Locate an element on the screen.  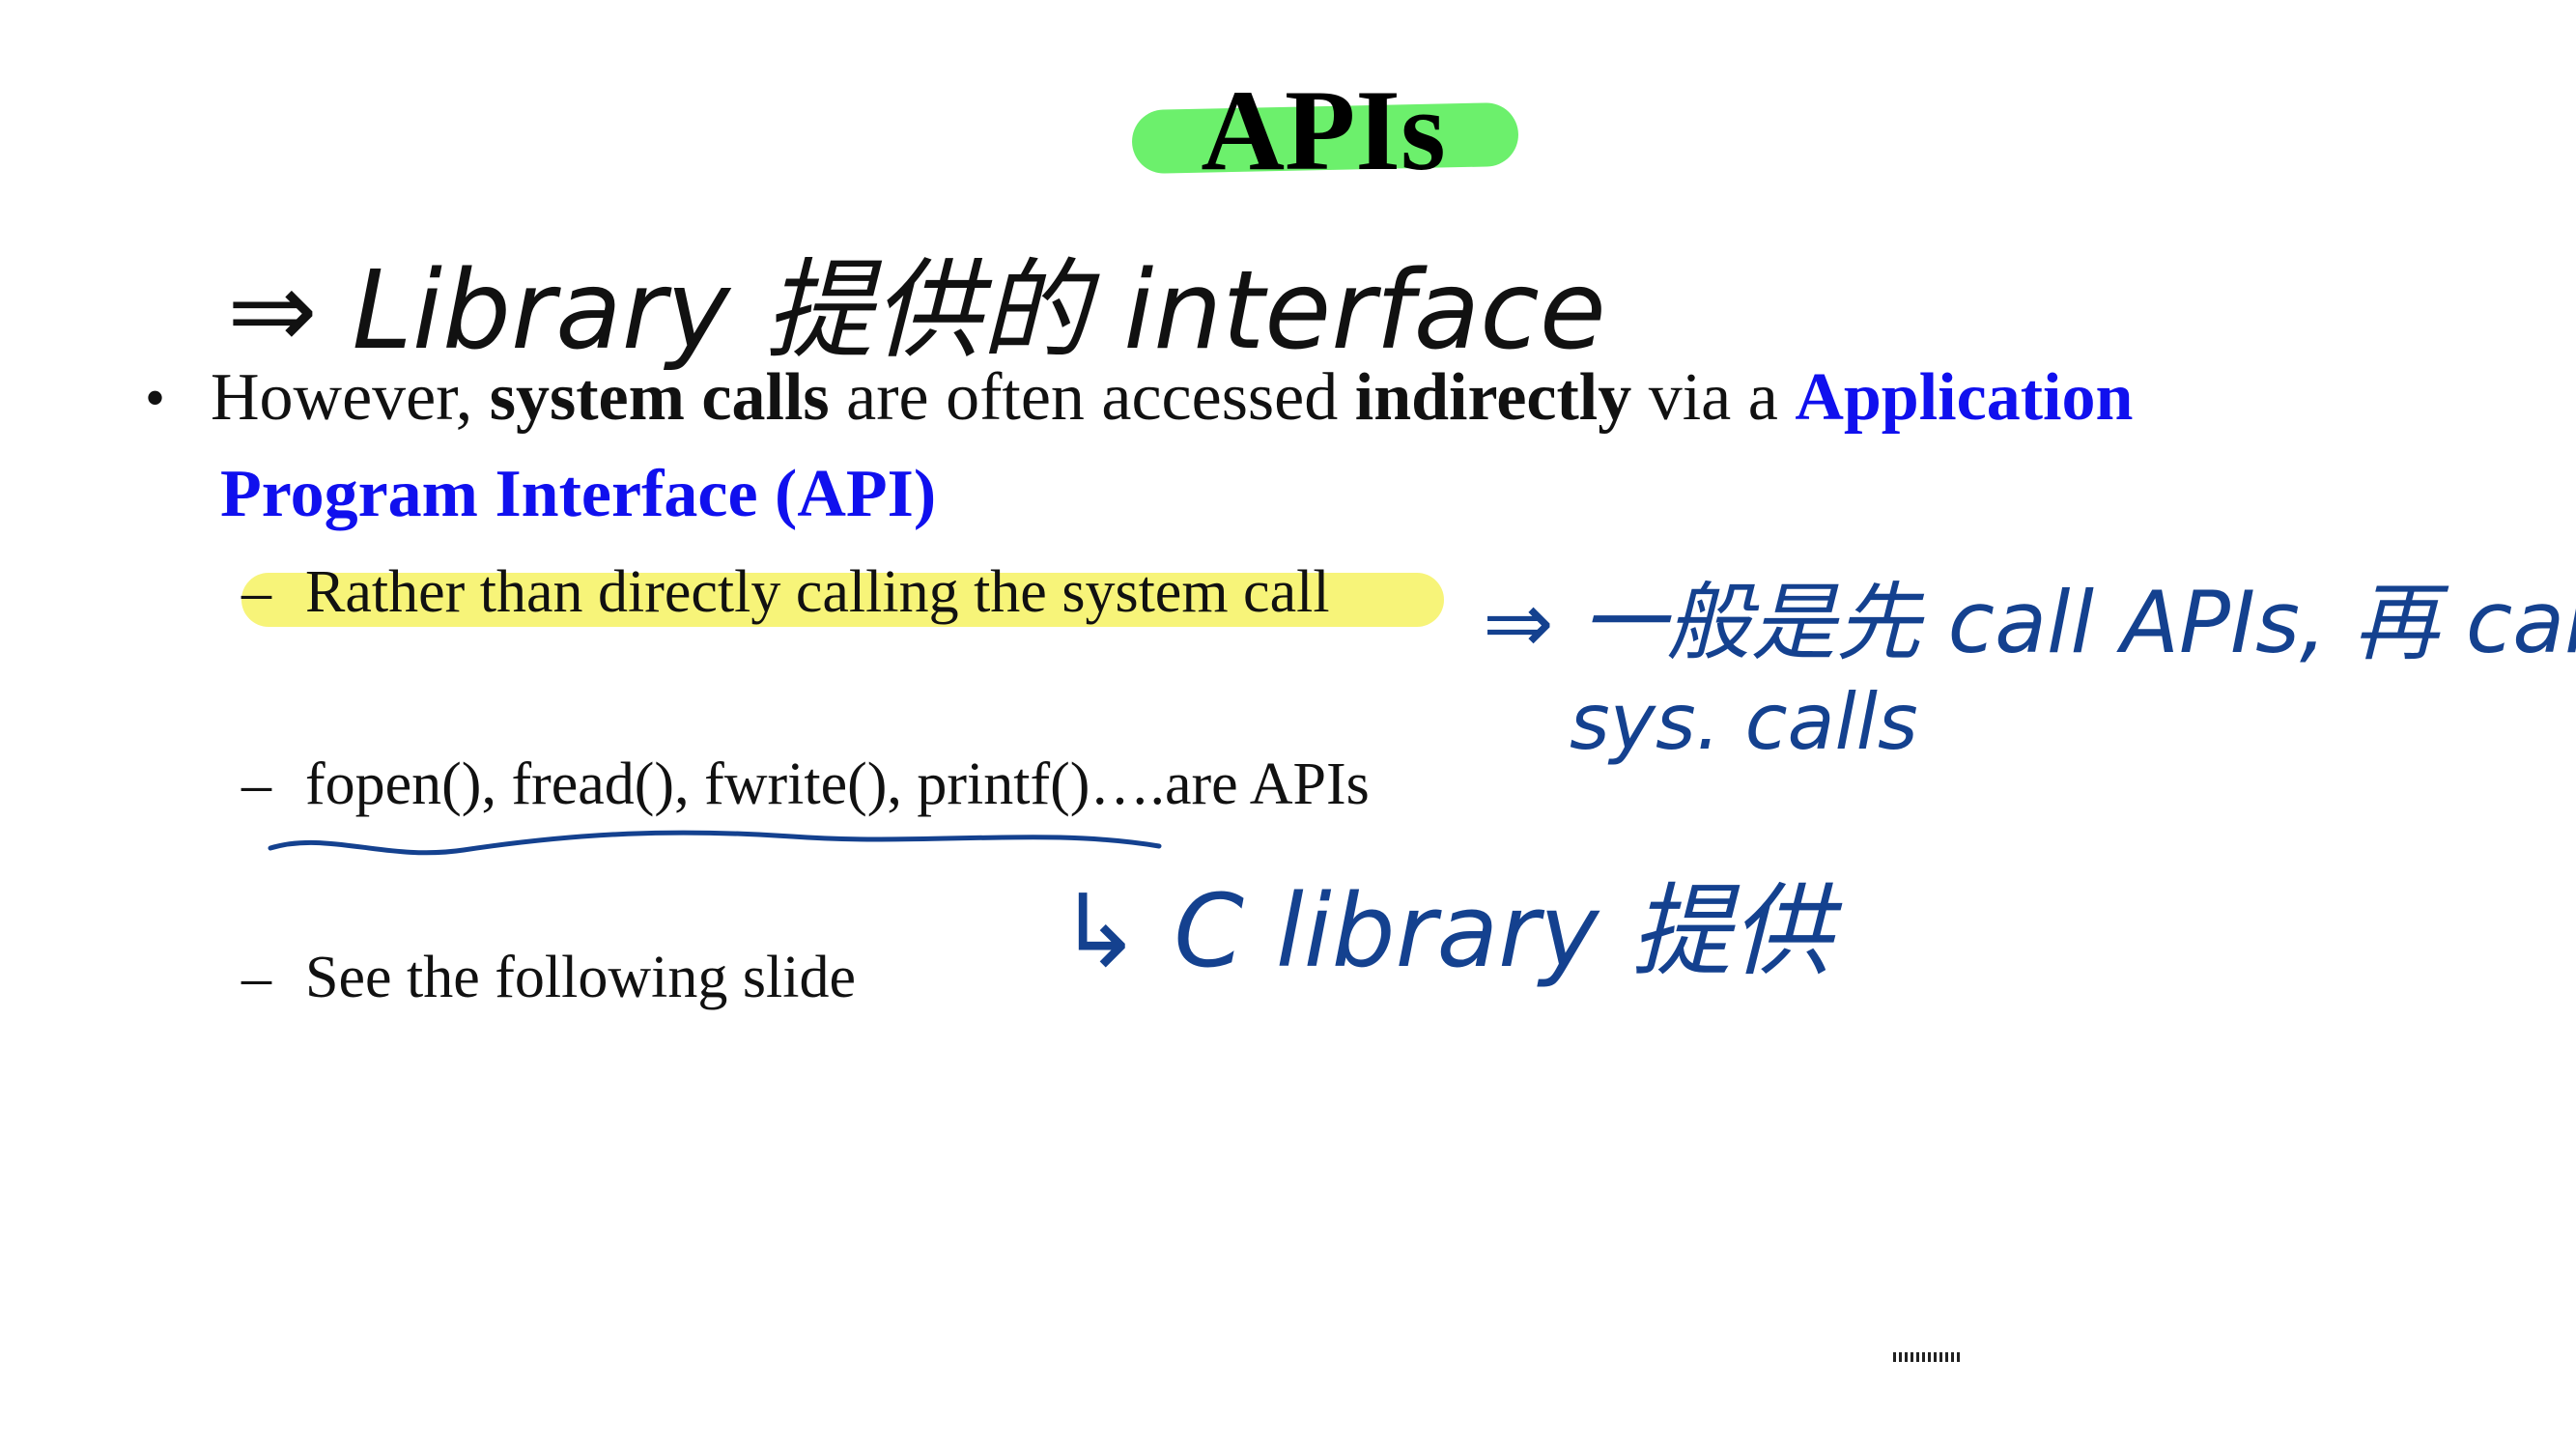
handwritten-note-right-2: sys. calls is located at coordinates (1744, 722).